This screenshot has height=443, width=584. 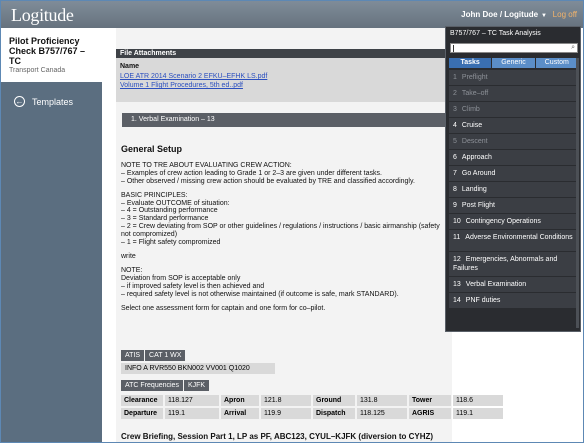 I want to click on file-attachments-header: File Attachments, so click(x=288, y=53).